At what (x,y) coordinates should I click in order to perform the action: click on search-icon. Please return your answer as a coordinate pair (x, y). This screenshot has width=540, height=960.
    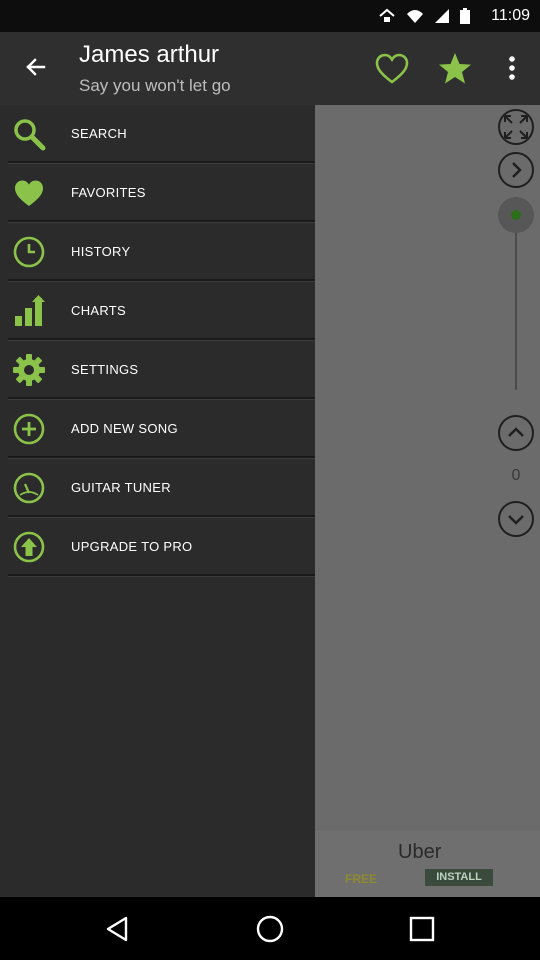
    Looking at the image, I should click on (30, 135).